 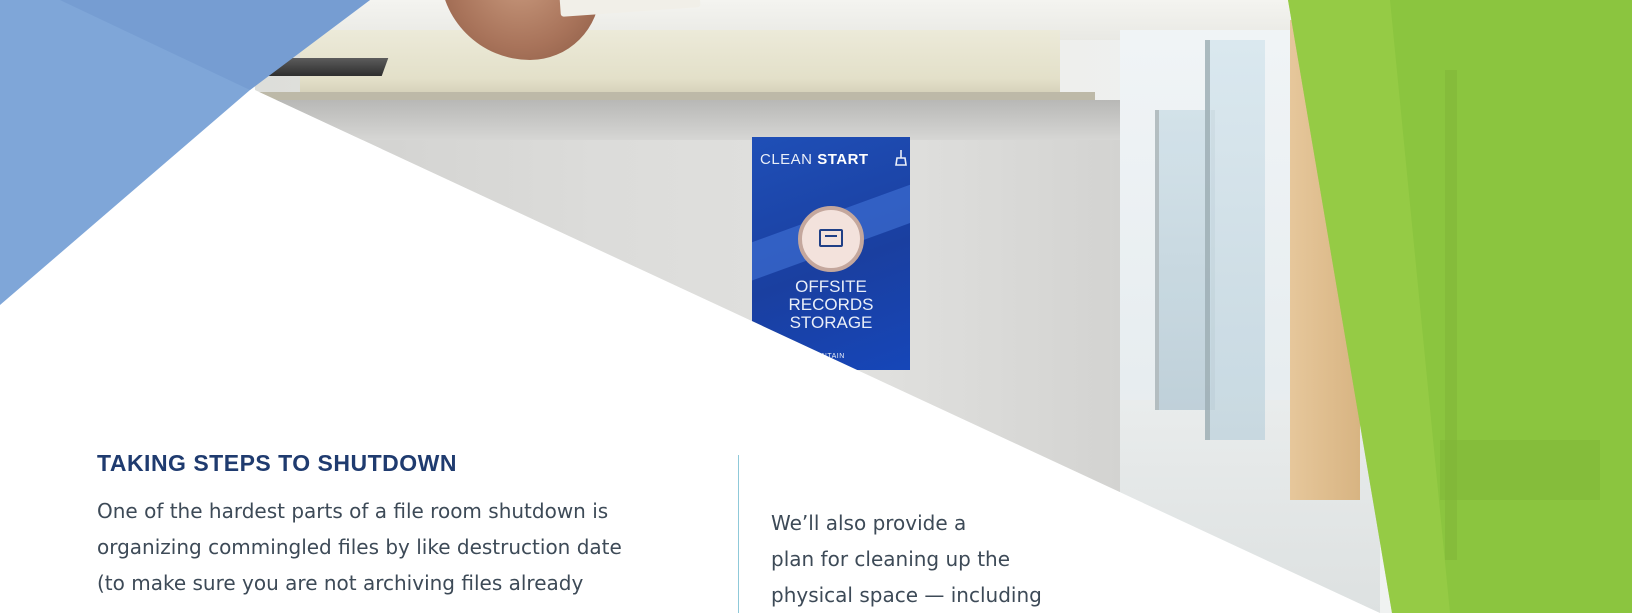 What do you see at coordinates (891, 559) in the screenshot?
I see `text-line: plan for cleaning up the` at bounding box center [891, 559].